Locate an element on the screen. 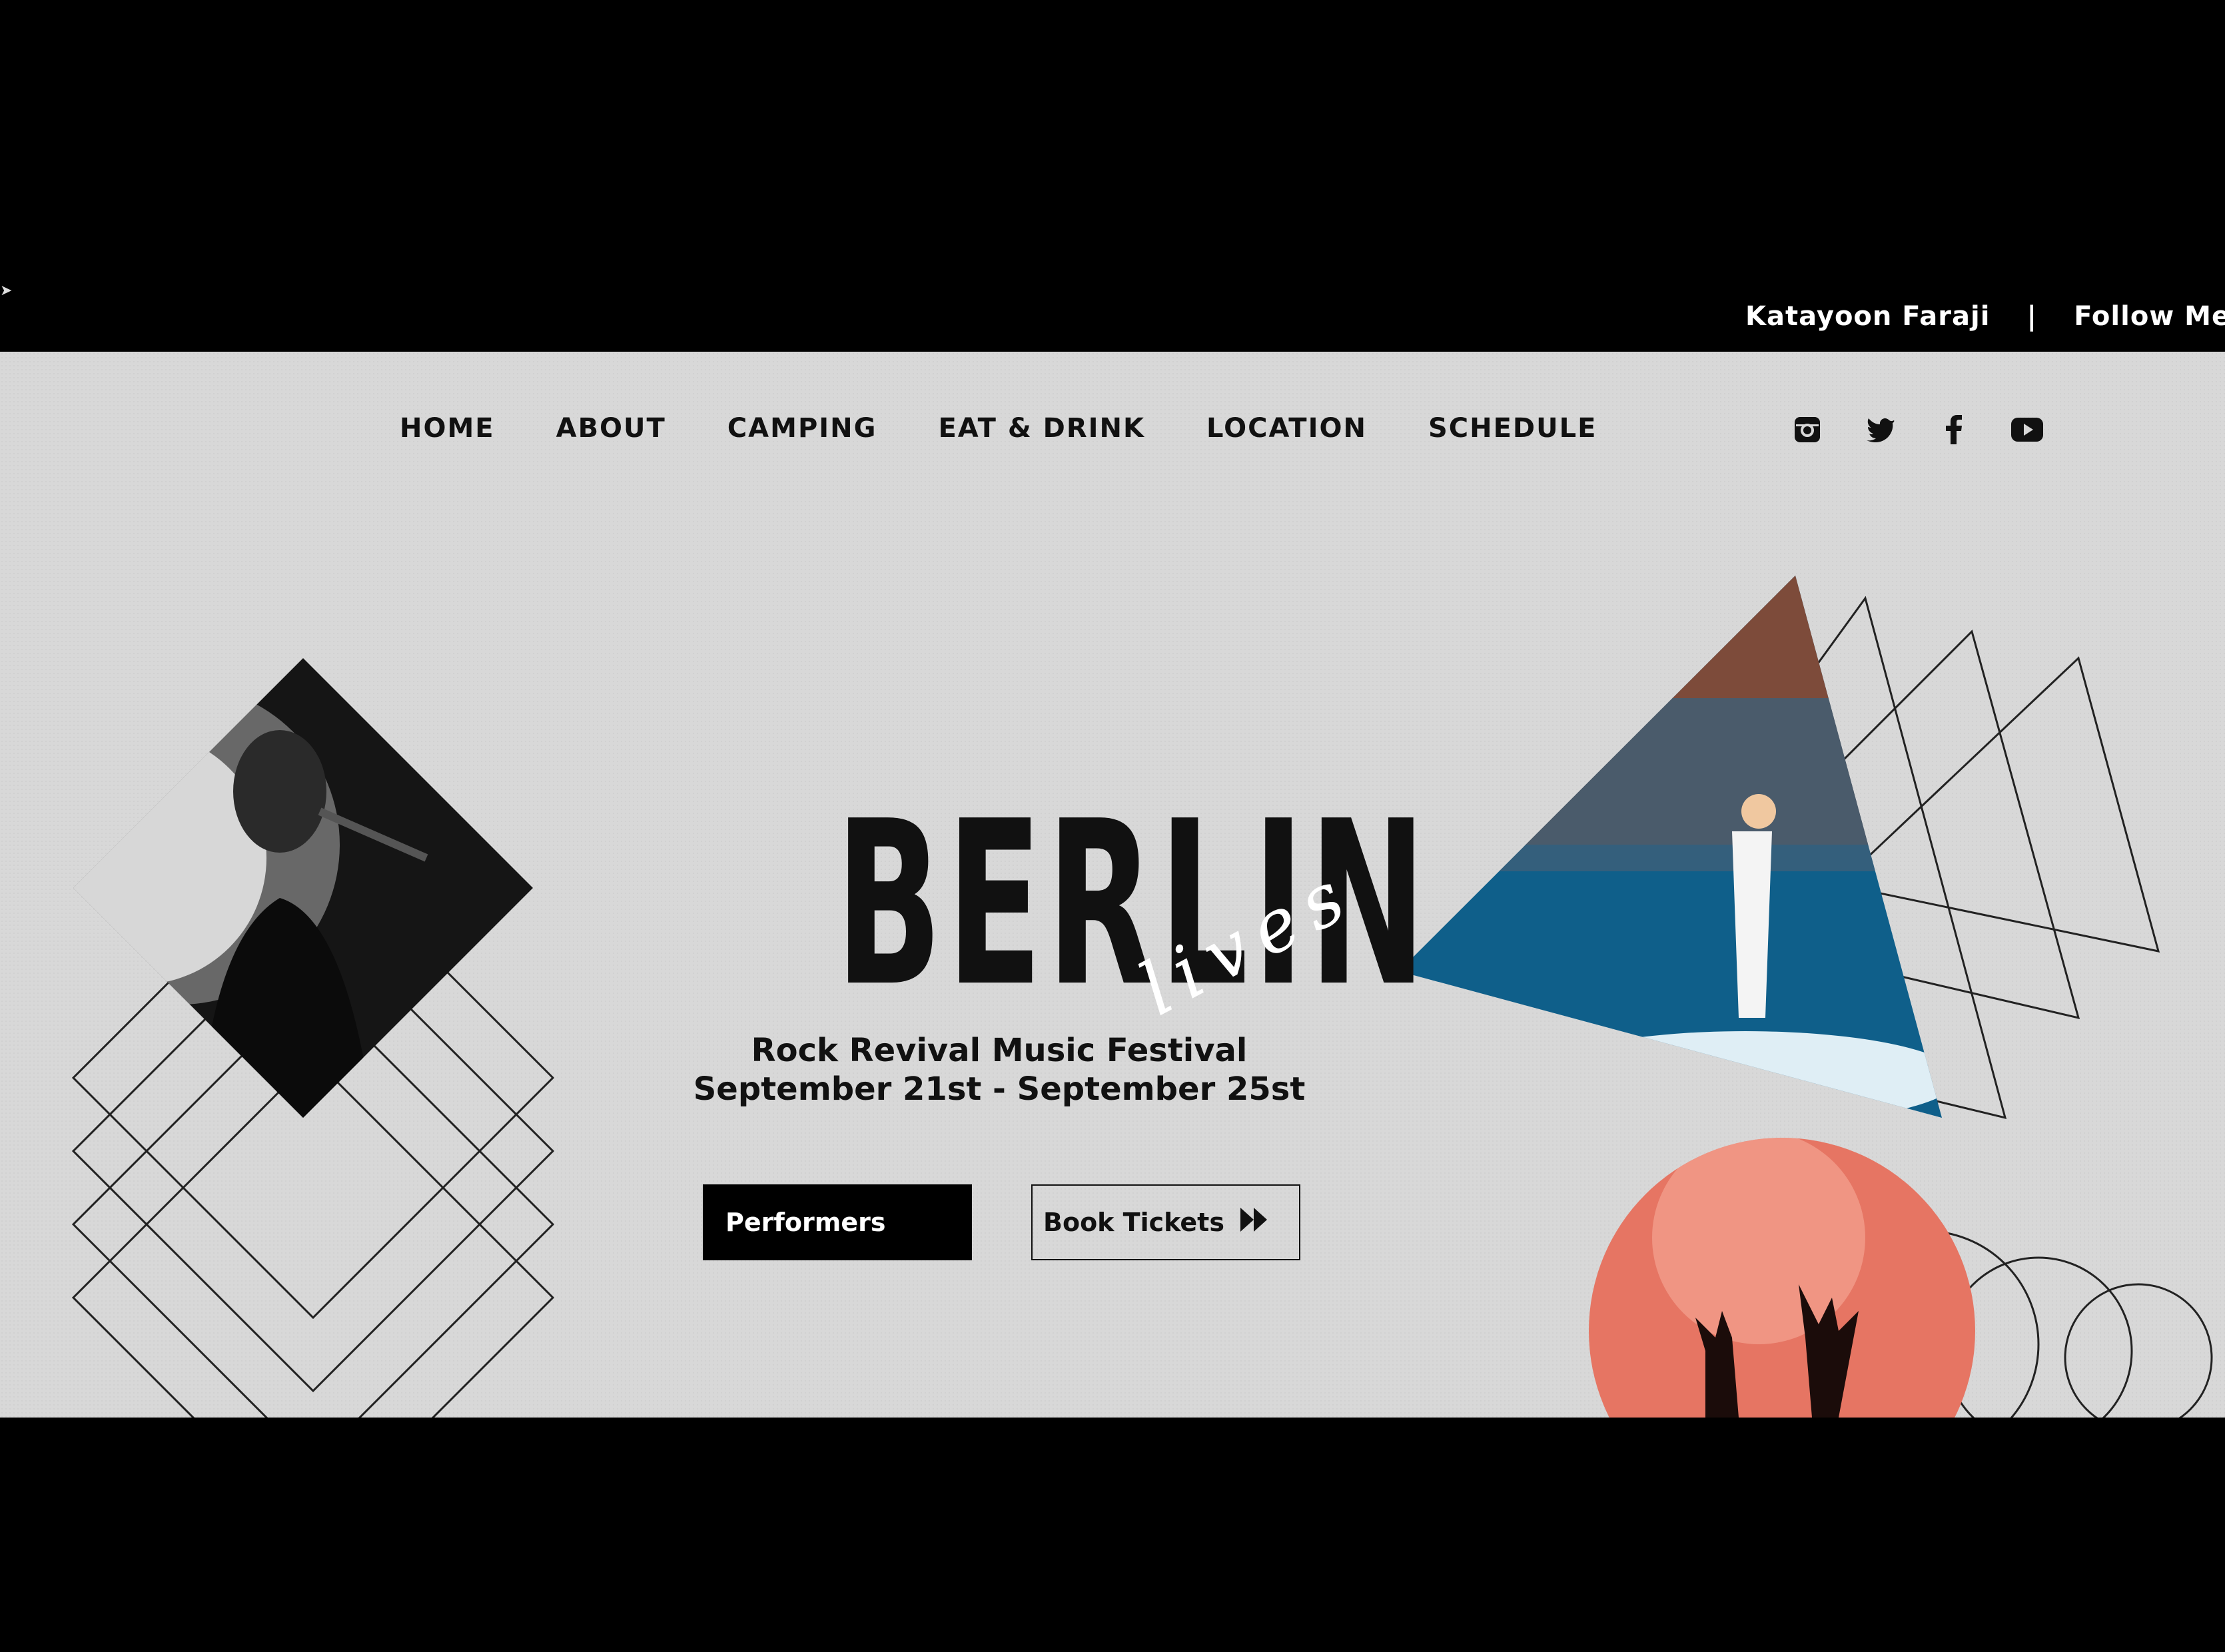  nav-about: ABOUT is located at coordinates (611, 428).